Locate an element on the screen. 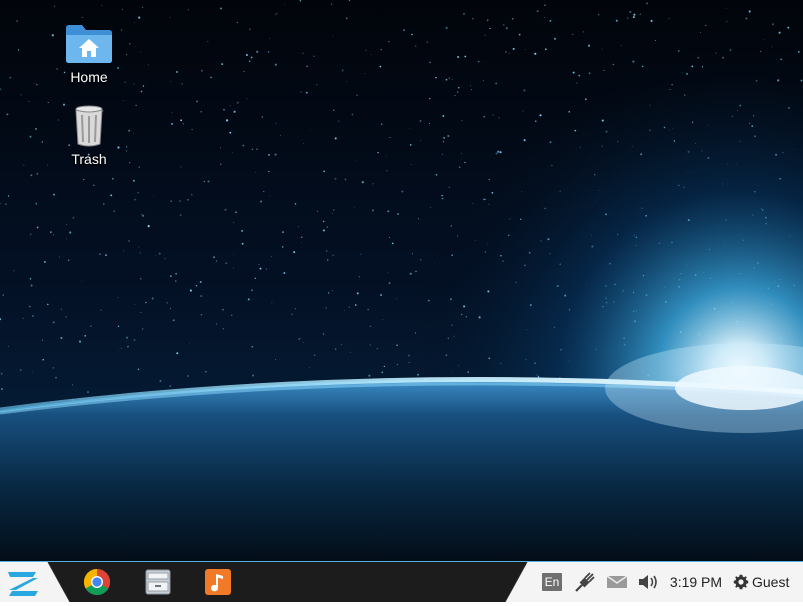 The width and height of the screenshot is (803, 606). desktop-icon-trash: Trash is located at coordinates (89, 135).